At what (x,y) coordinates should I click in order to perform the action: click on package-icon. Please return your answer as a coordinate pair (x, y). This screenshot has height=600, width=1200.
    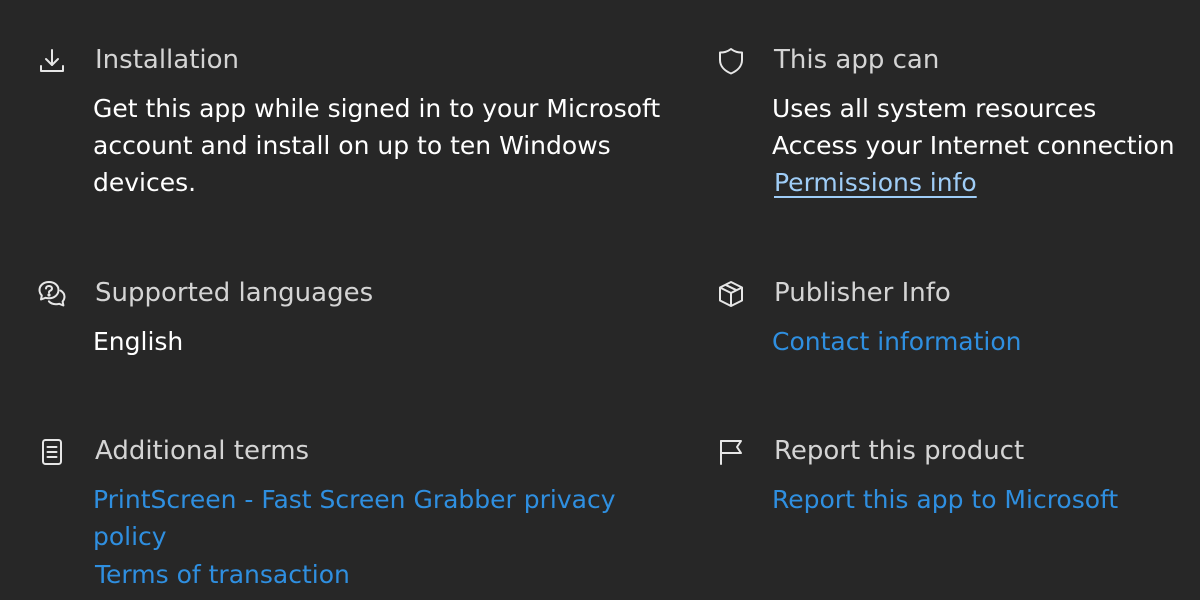
    Looking at the image, I should click on (731, 294).